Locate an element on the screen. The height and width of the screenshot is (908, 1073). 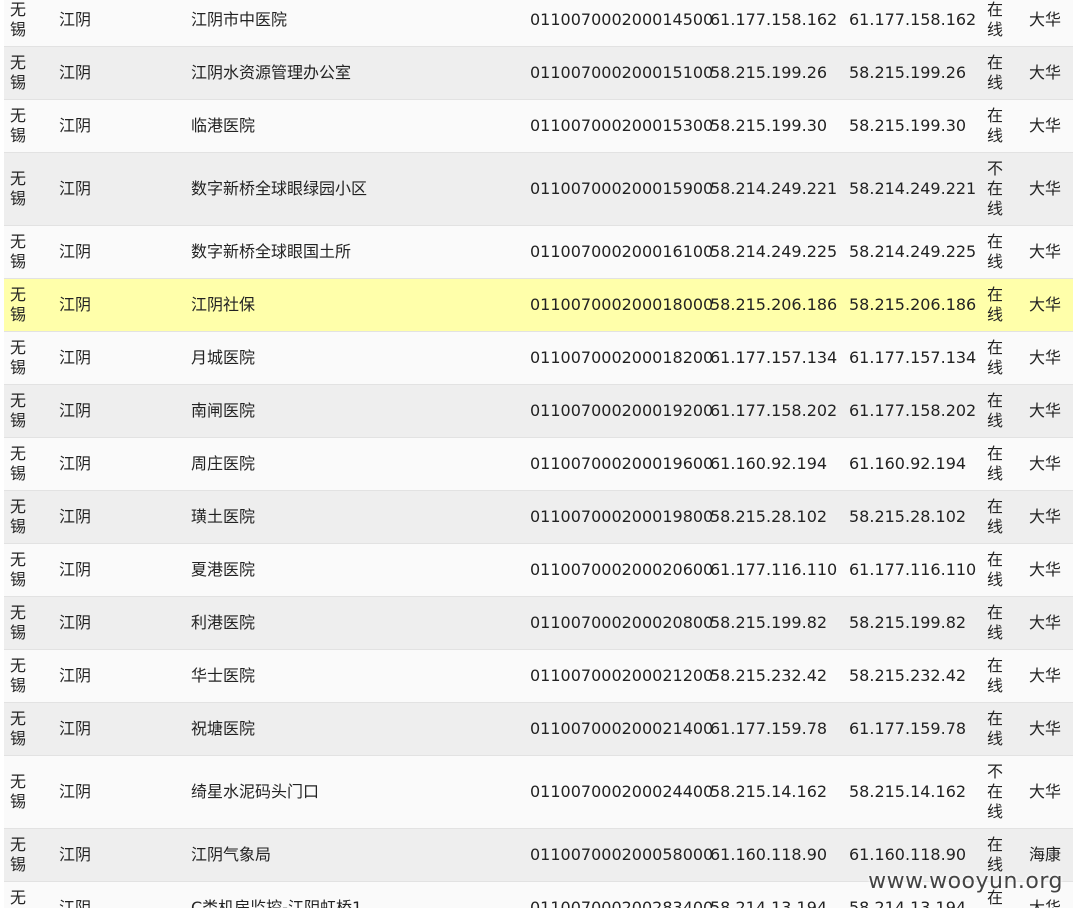
location-name-cell: 周庄医院 is located at coordinates (223, 463).